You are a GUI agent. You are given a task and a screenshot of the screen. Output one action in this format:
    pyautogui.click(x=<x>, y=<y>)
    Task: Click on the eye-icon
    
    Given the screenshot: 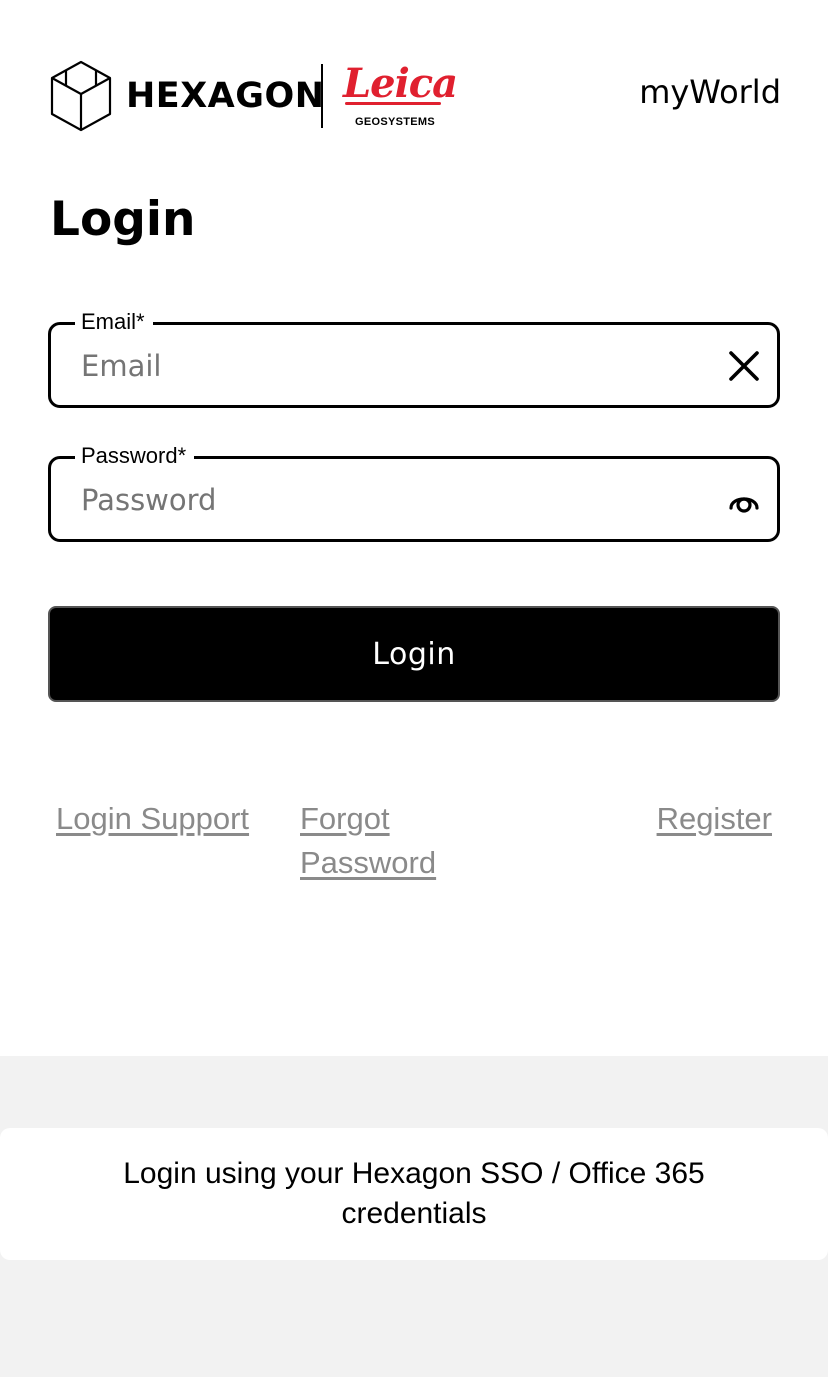 What is the action you would take?
    pyautogui.click(x=744, y=500)
    